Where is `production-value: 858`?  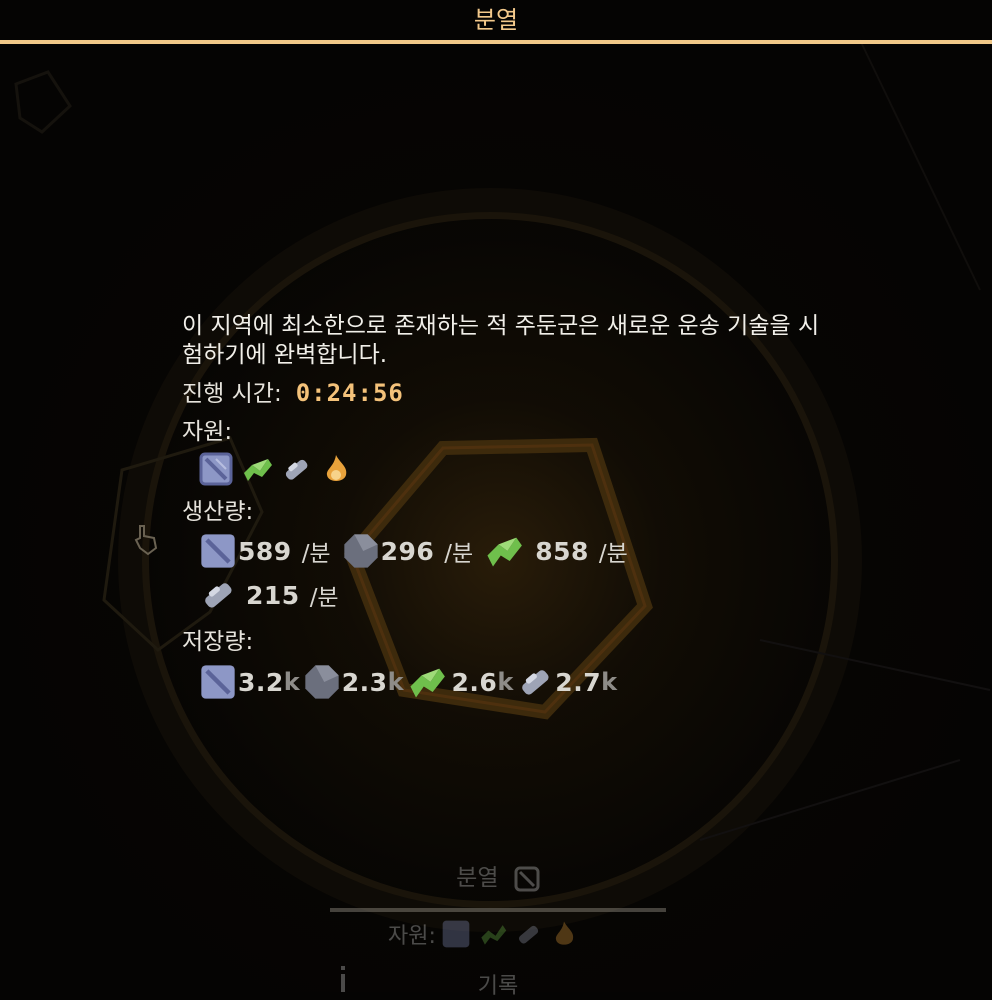 production-value: 858 is located at coordinates (562, 551).